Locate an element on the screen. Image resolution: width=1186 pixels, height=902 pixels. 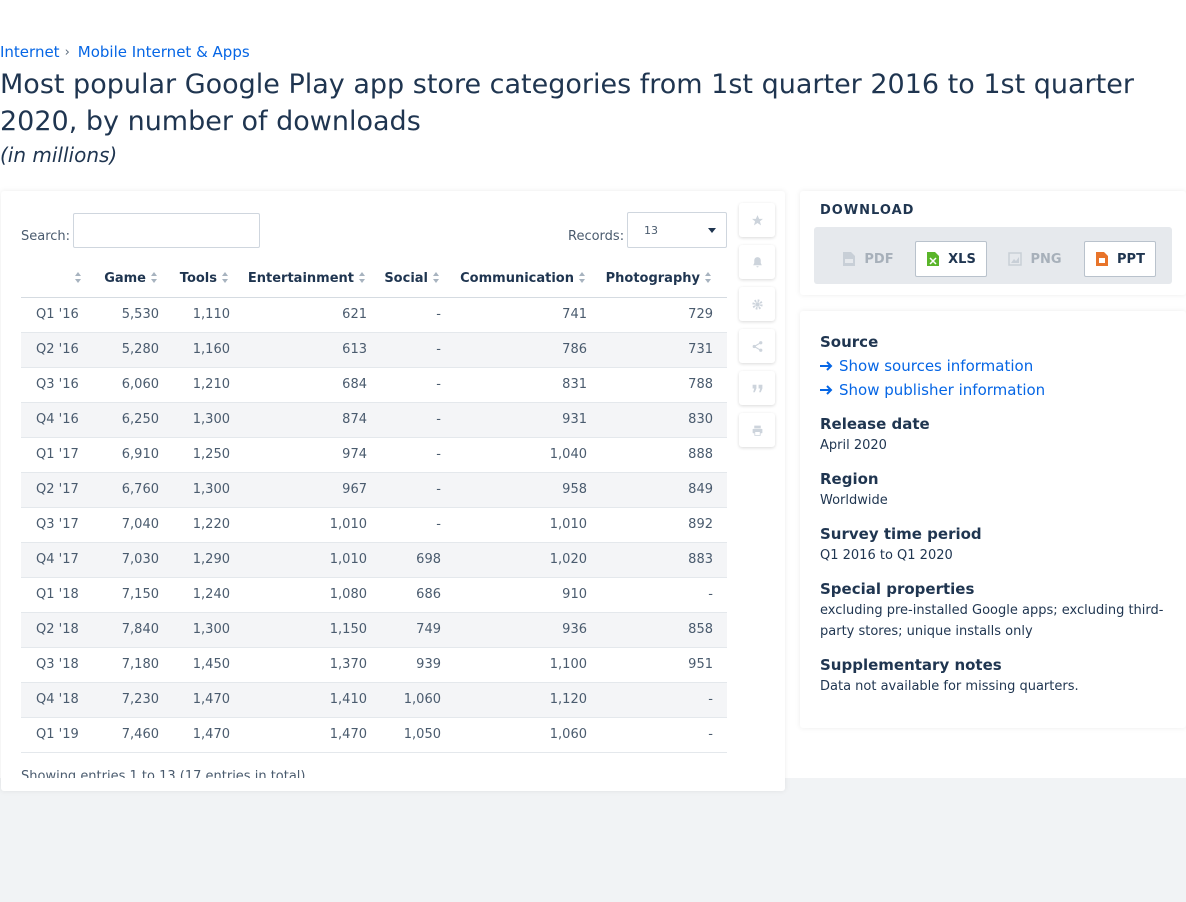
table-row: Q3 '18 7,180 1,450 1,370 939 1,100 951 is located at coordinates (374, 665).